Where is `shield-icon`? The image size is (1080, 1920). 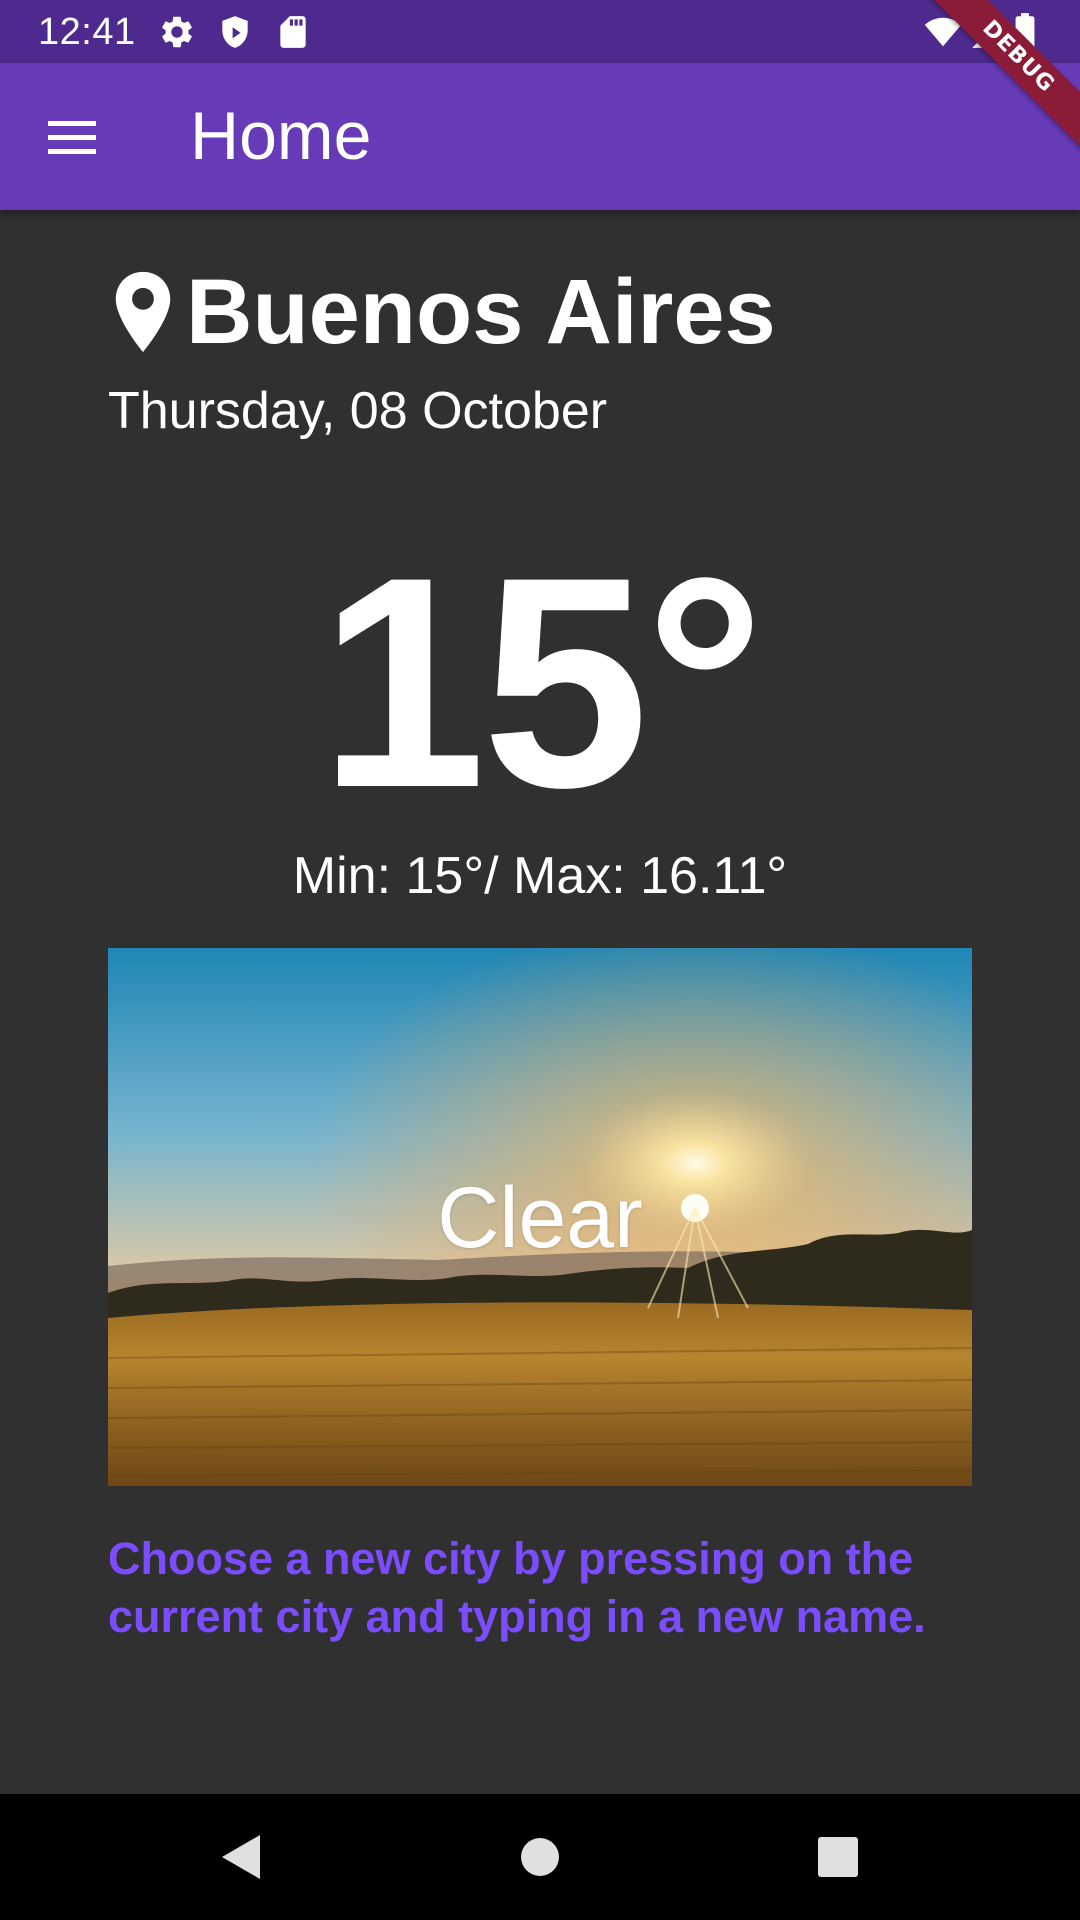 shield-icon is located at coordinates (235, 32).